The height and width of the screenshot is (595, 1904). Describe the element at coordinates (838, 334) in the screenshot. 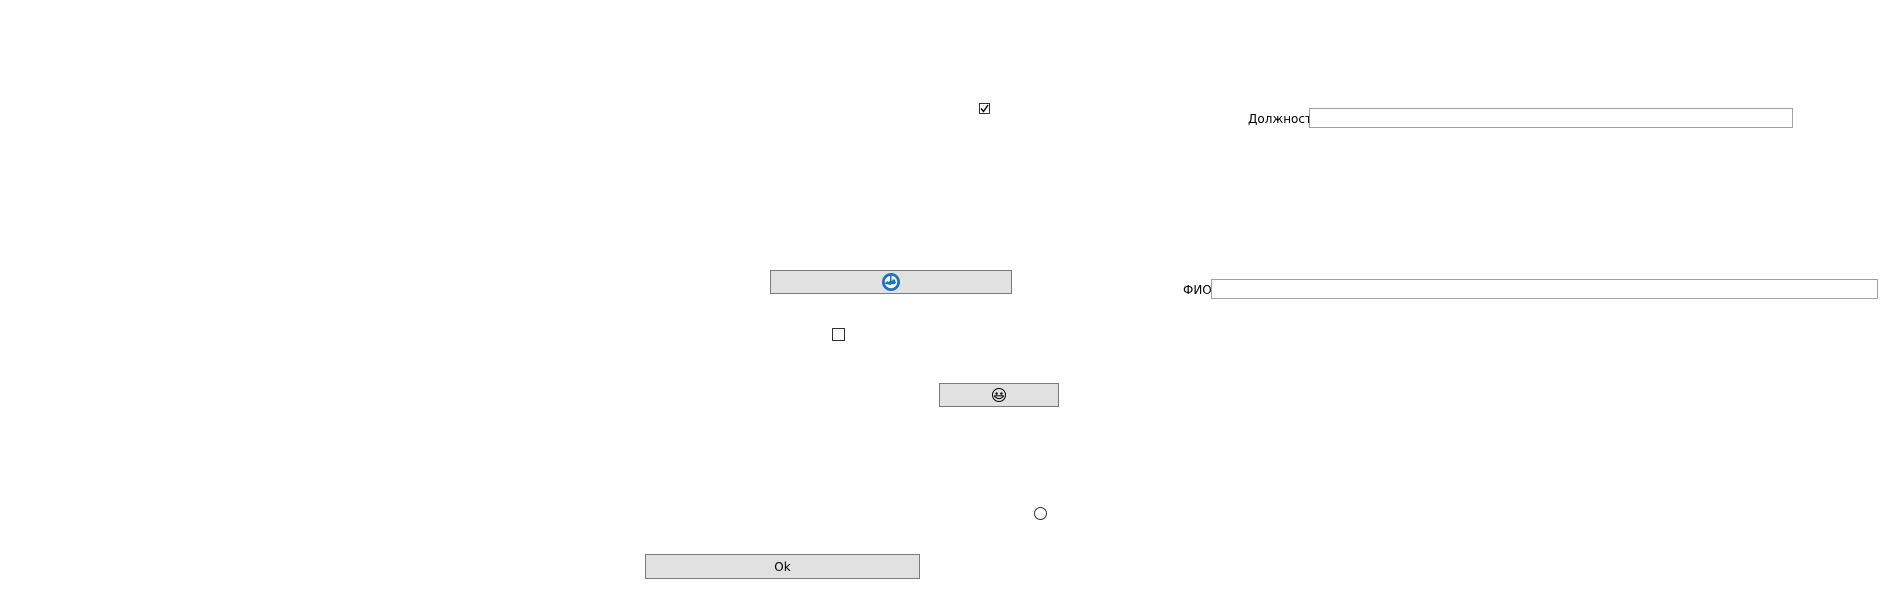

I see `middle-checkbox` at that location.